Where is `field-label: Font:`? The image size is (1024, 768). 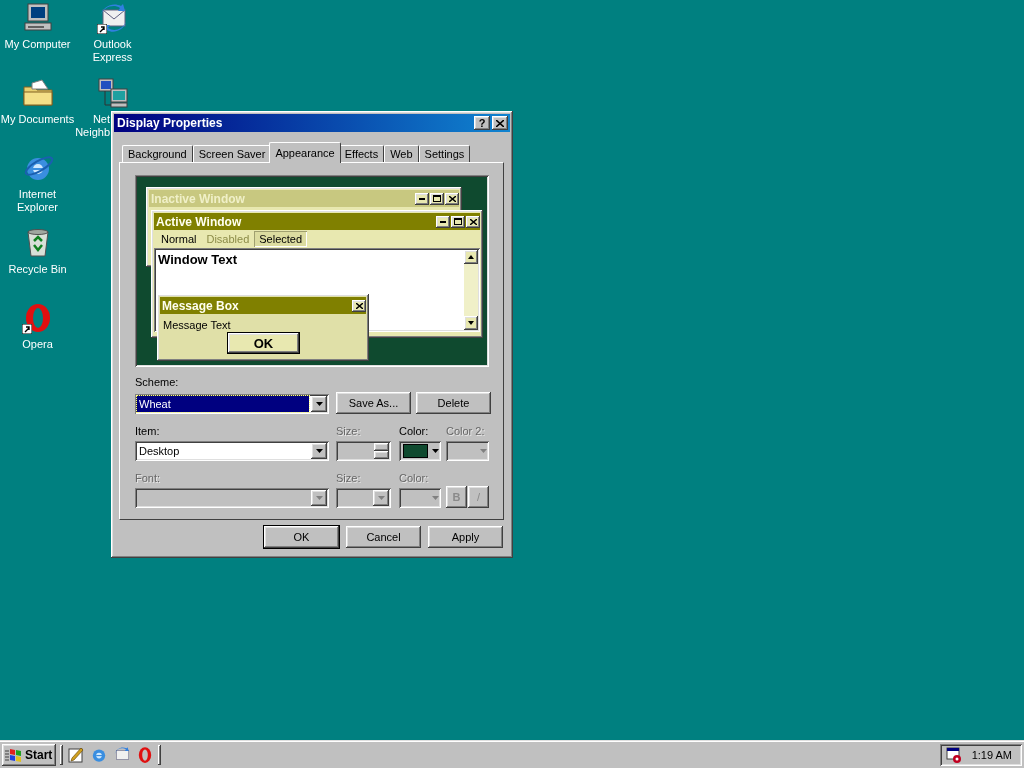 field-label: Font: is located at coordinates (148, 478).